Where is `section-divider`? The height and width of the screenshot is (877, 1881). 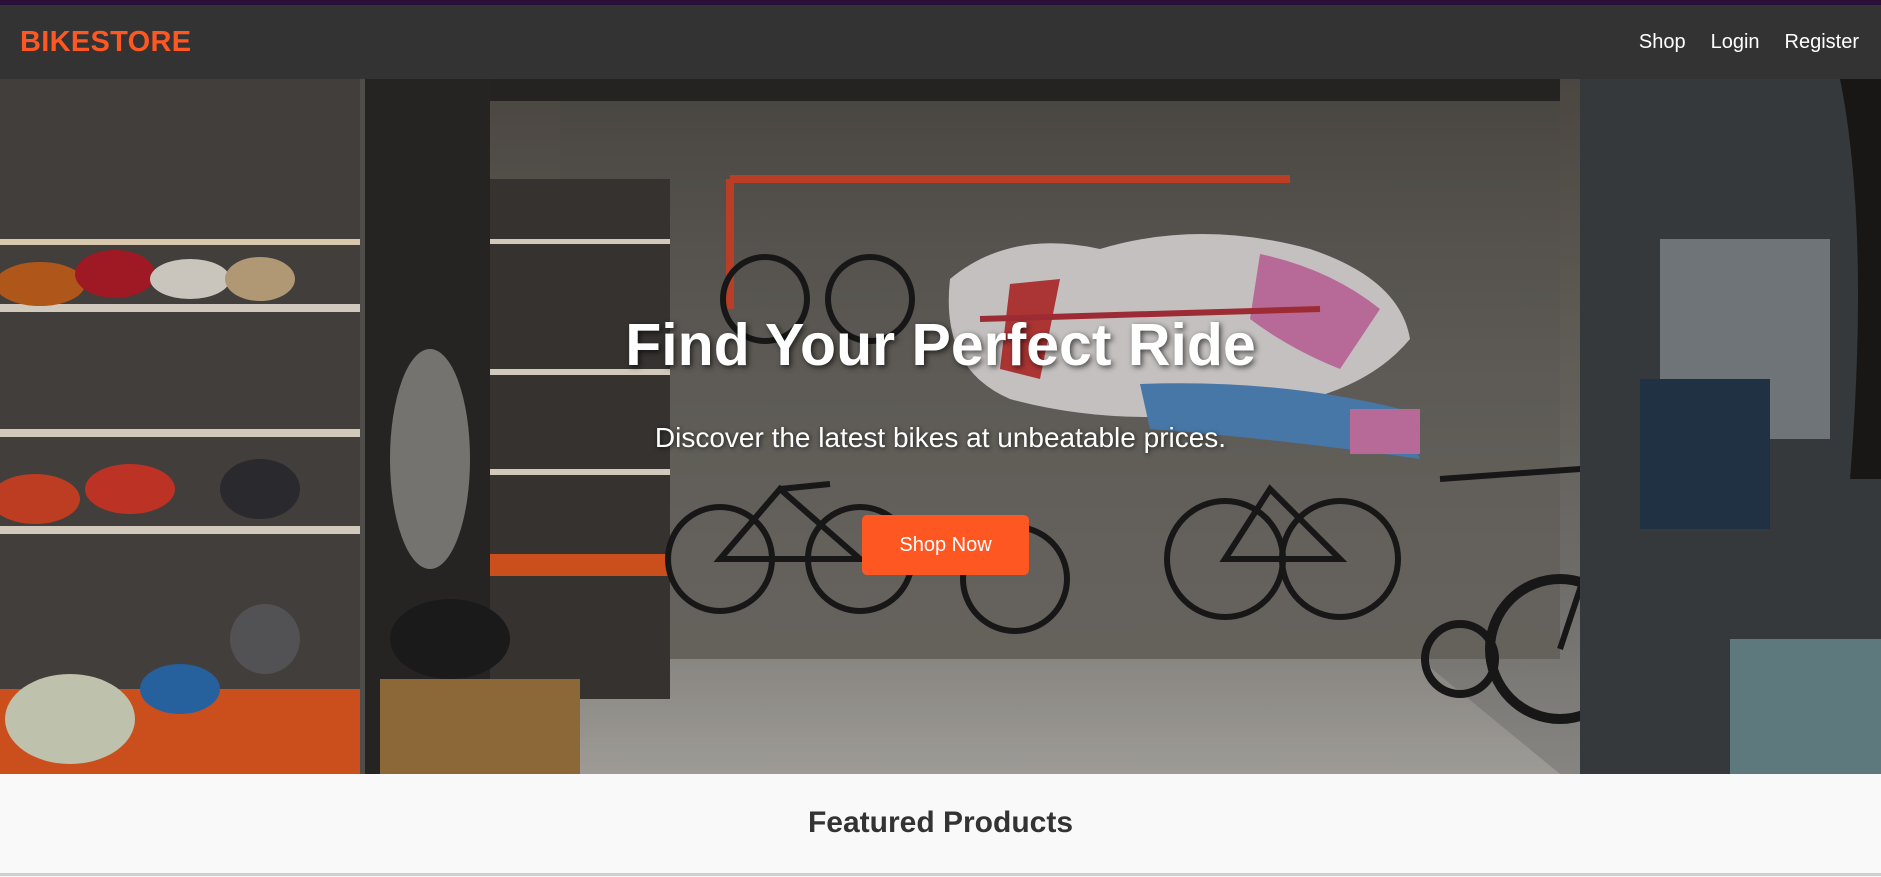
section-divider is located at coordinates (940, 874).